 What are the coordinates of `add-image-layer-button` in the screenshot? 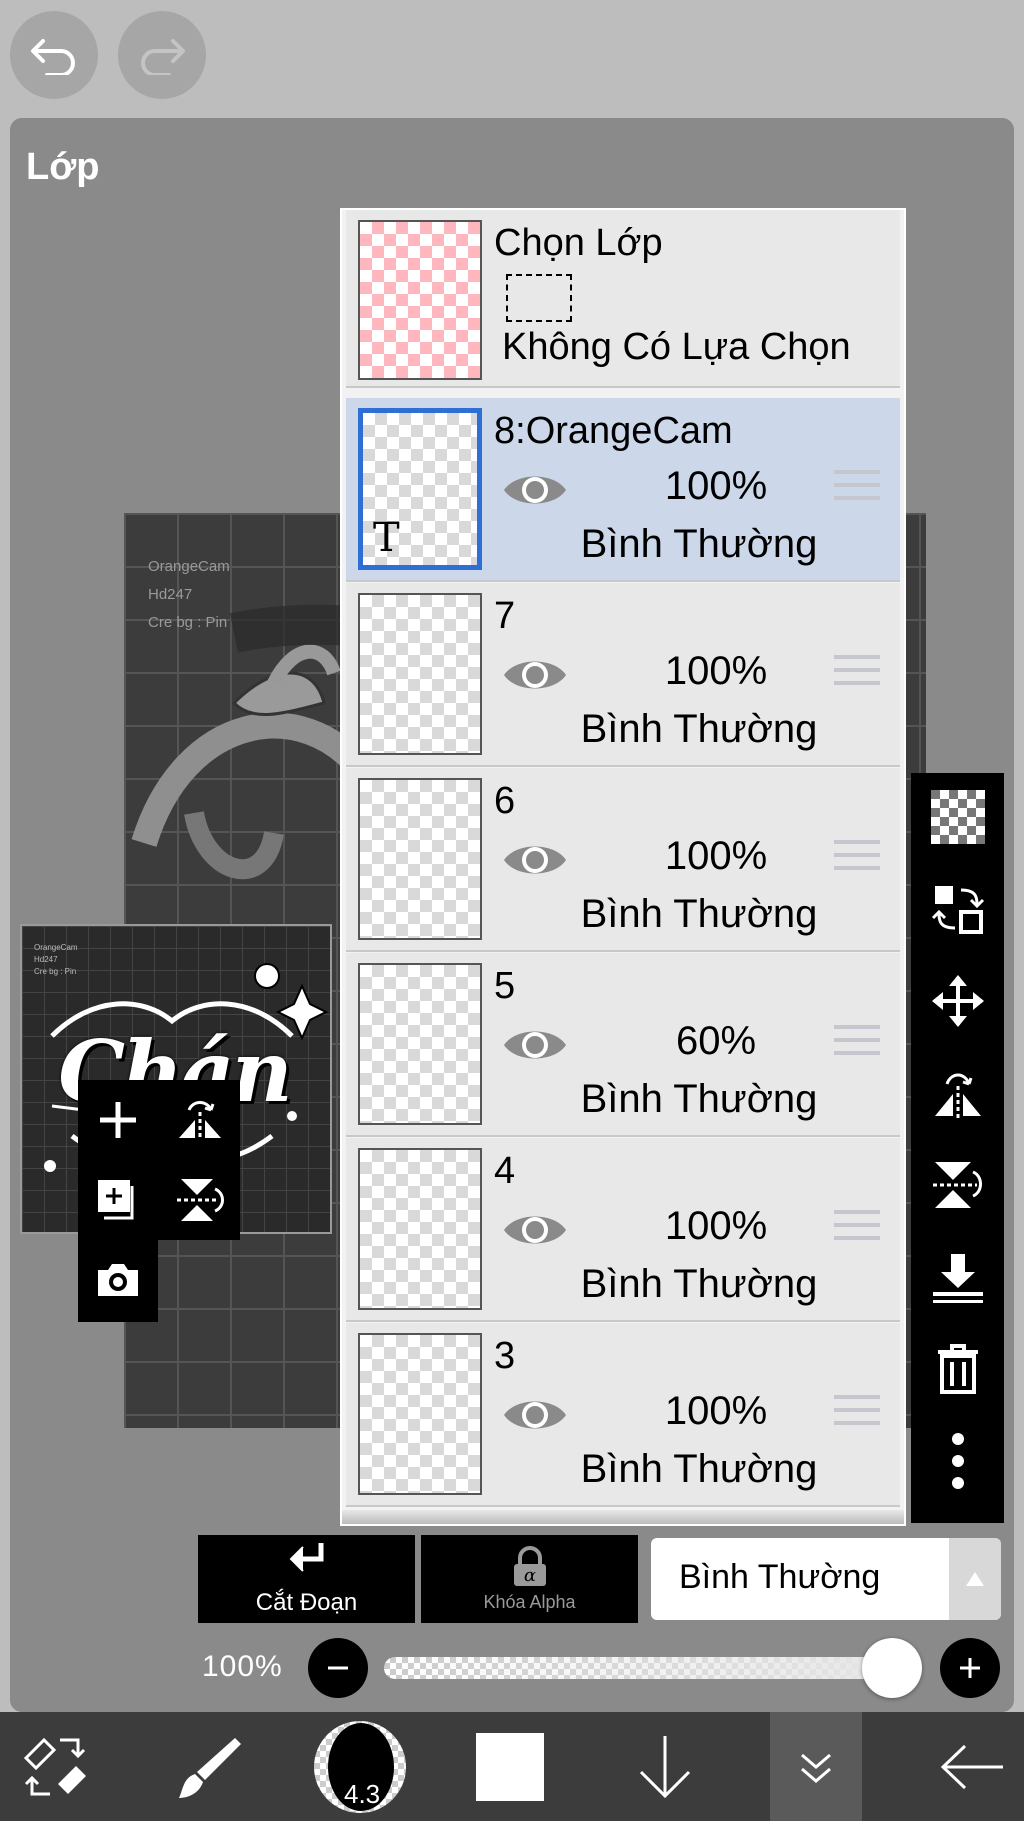 It's located at (118, 1200).